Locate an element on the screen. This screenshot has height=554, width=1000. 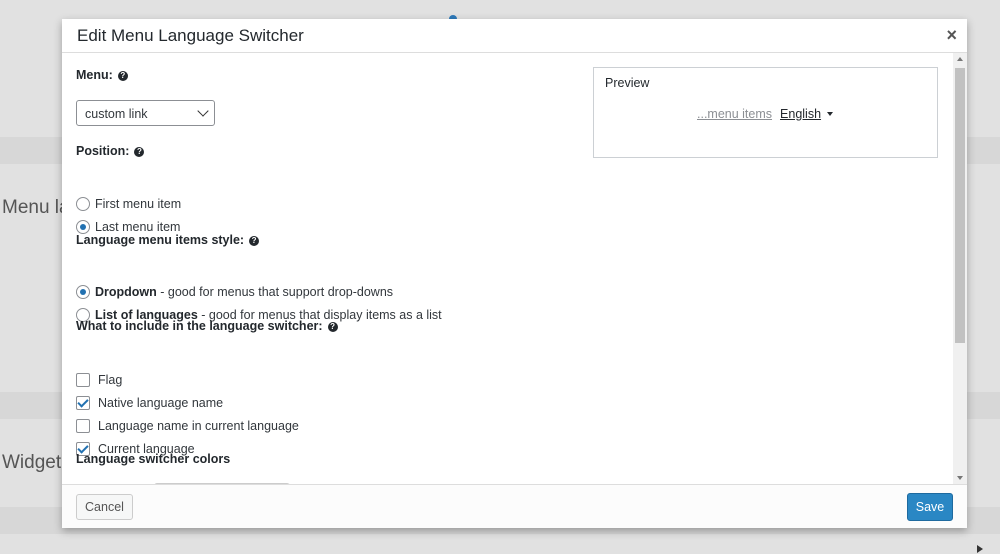
close-icon: × is located at coordinates (951, 35).